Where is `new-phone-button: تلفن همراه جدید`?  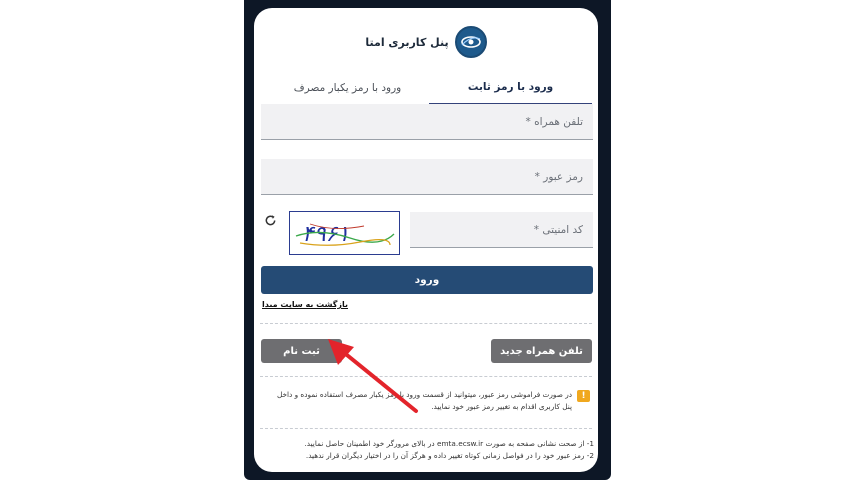
new-phone-button: تلفن همراه جدید is located at coordinates (541, 351).